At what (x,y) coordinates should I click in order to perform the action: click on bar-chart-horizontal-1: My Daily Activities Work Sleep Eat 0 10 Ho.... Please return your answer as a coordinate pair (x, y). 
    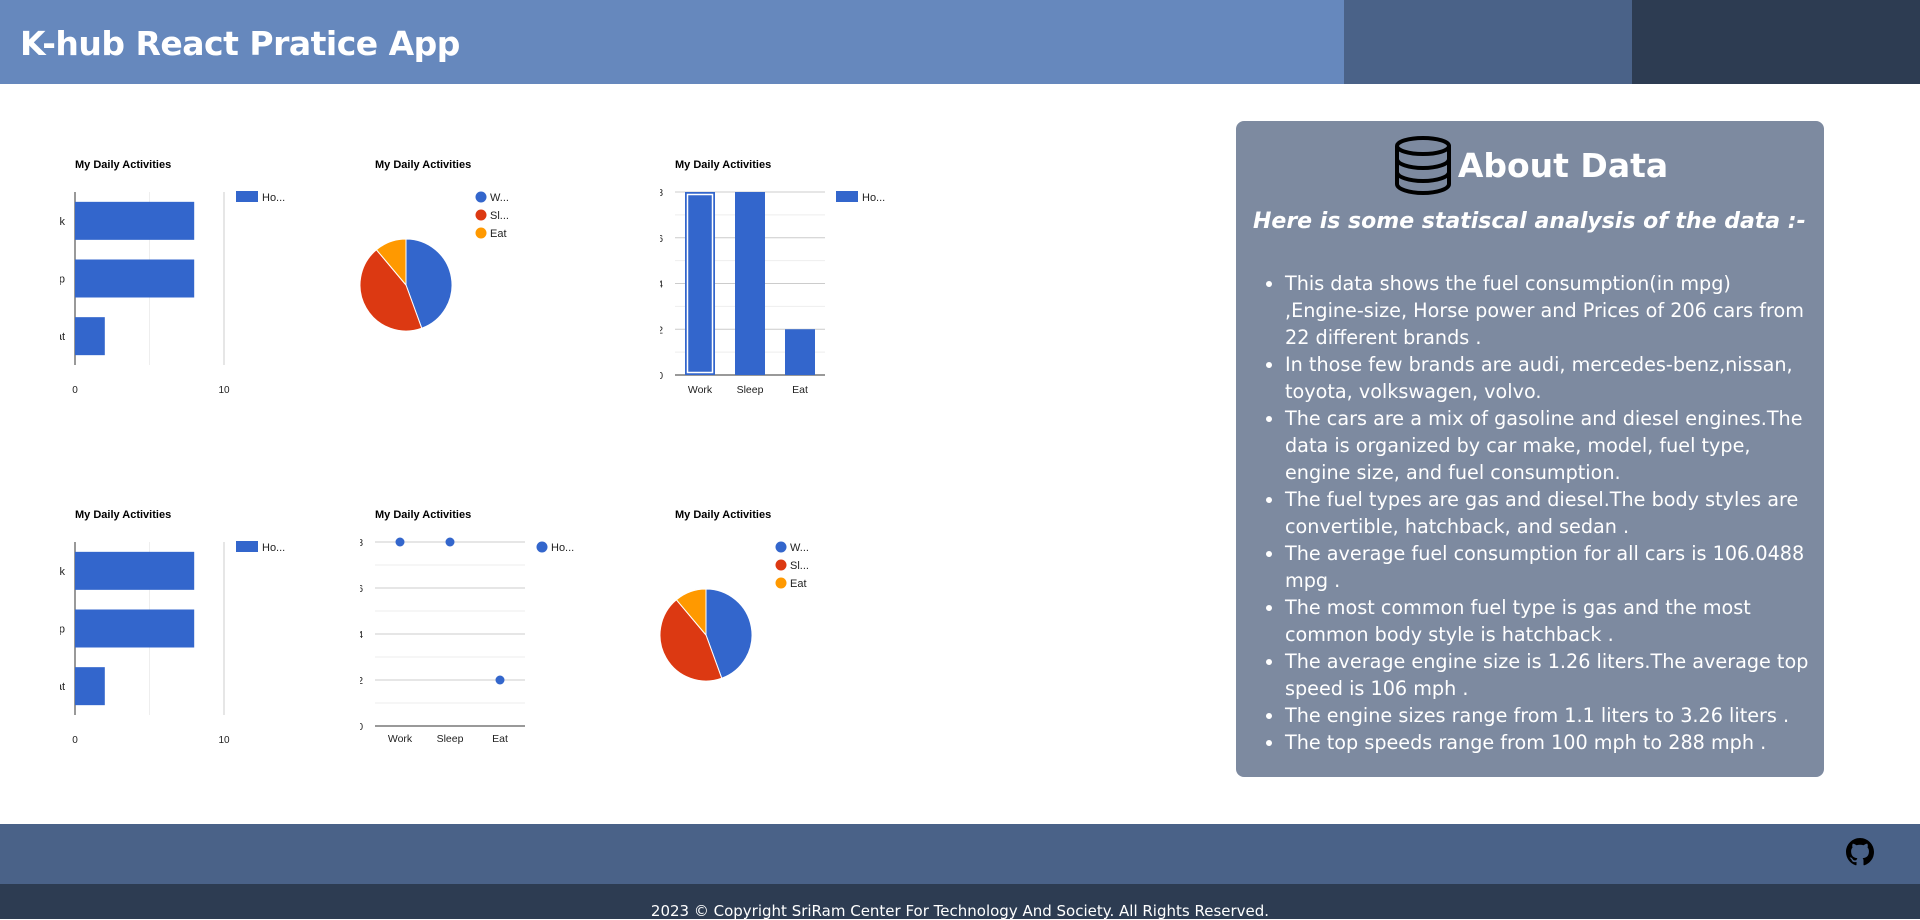
    Looking at the image, I should click on (210, 300).